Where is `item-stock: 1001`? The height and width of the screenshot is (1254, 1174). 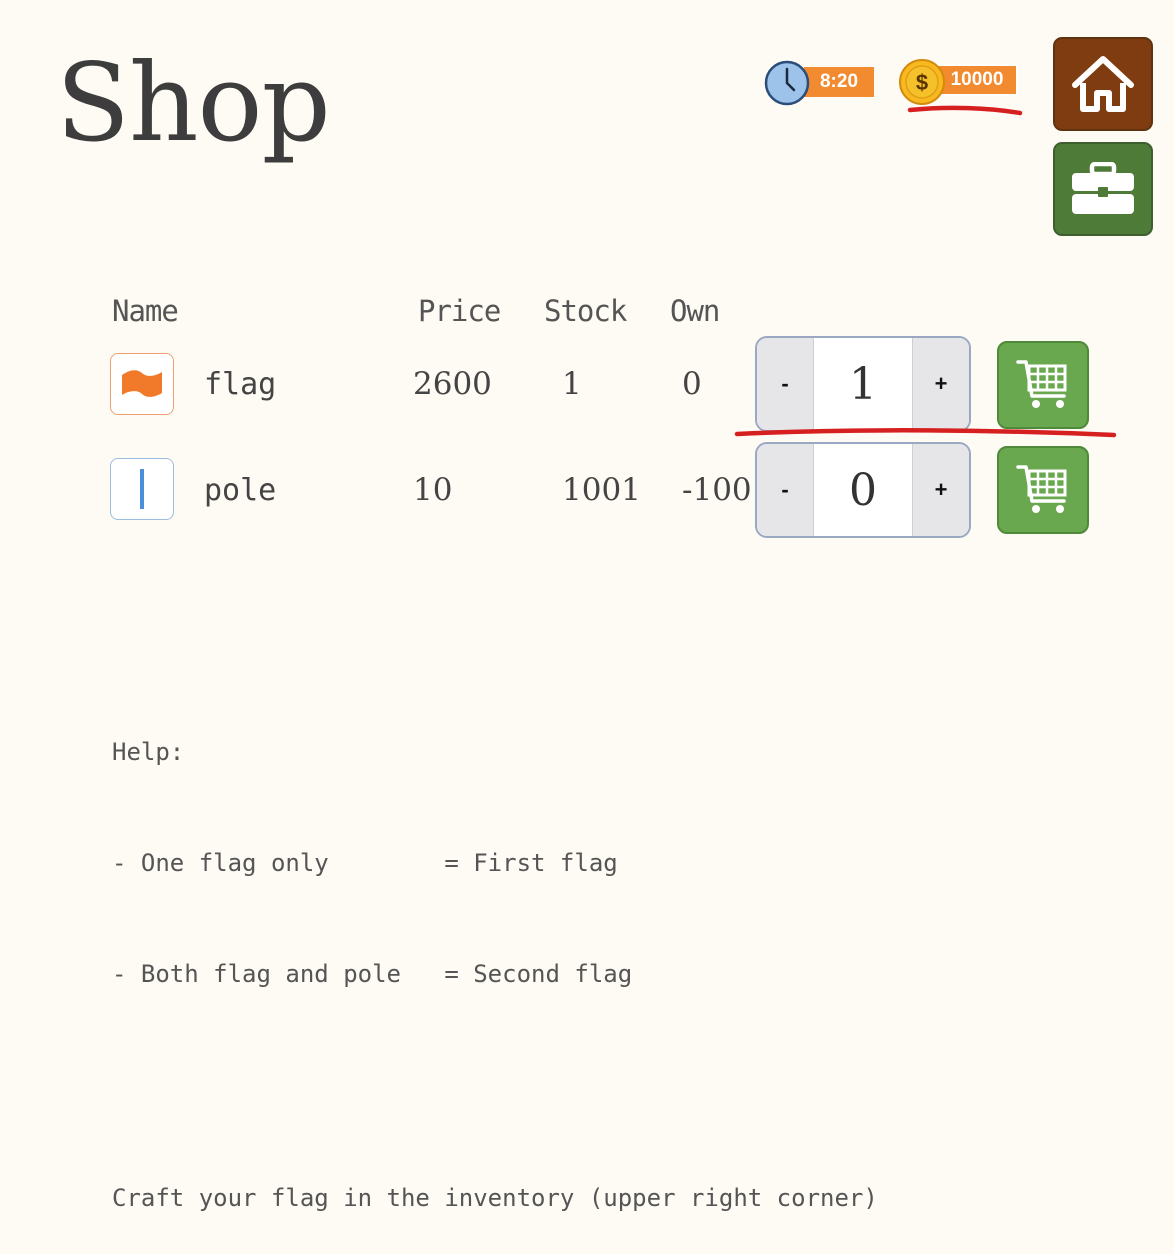 item-stock: 1001 is located at coordinates (601, 490).